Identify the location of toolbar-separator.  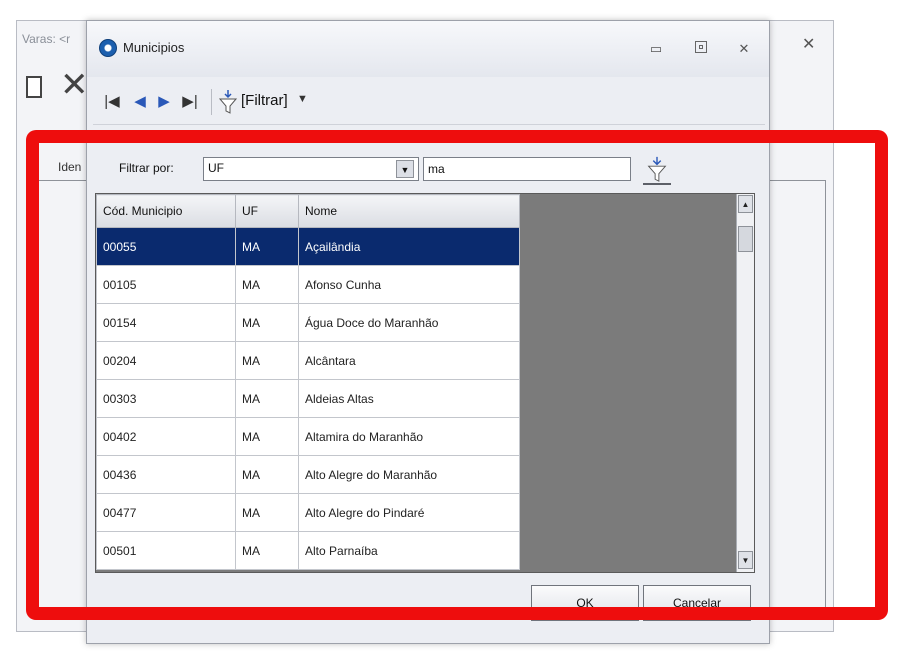
(211, 102).